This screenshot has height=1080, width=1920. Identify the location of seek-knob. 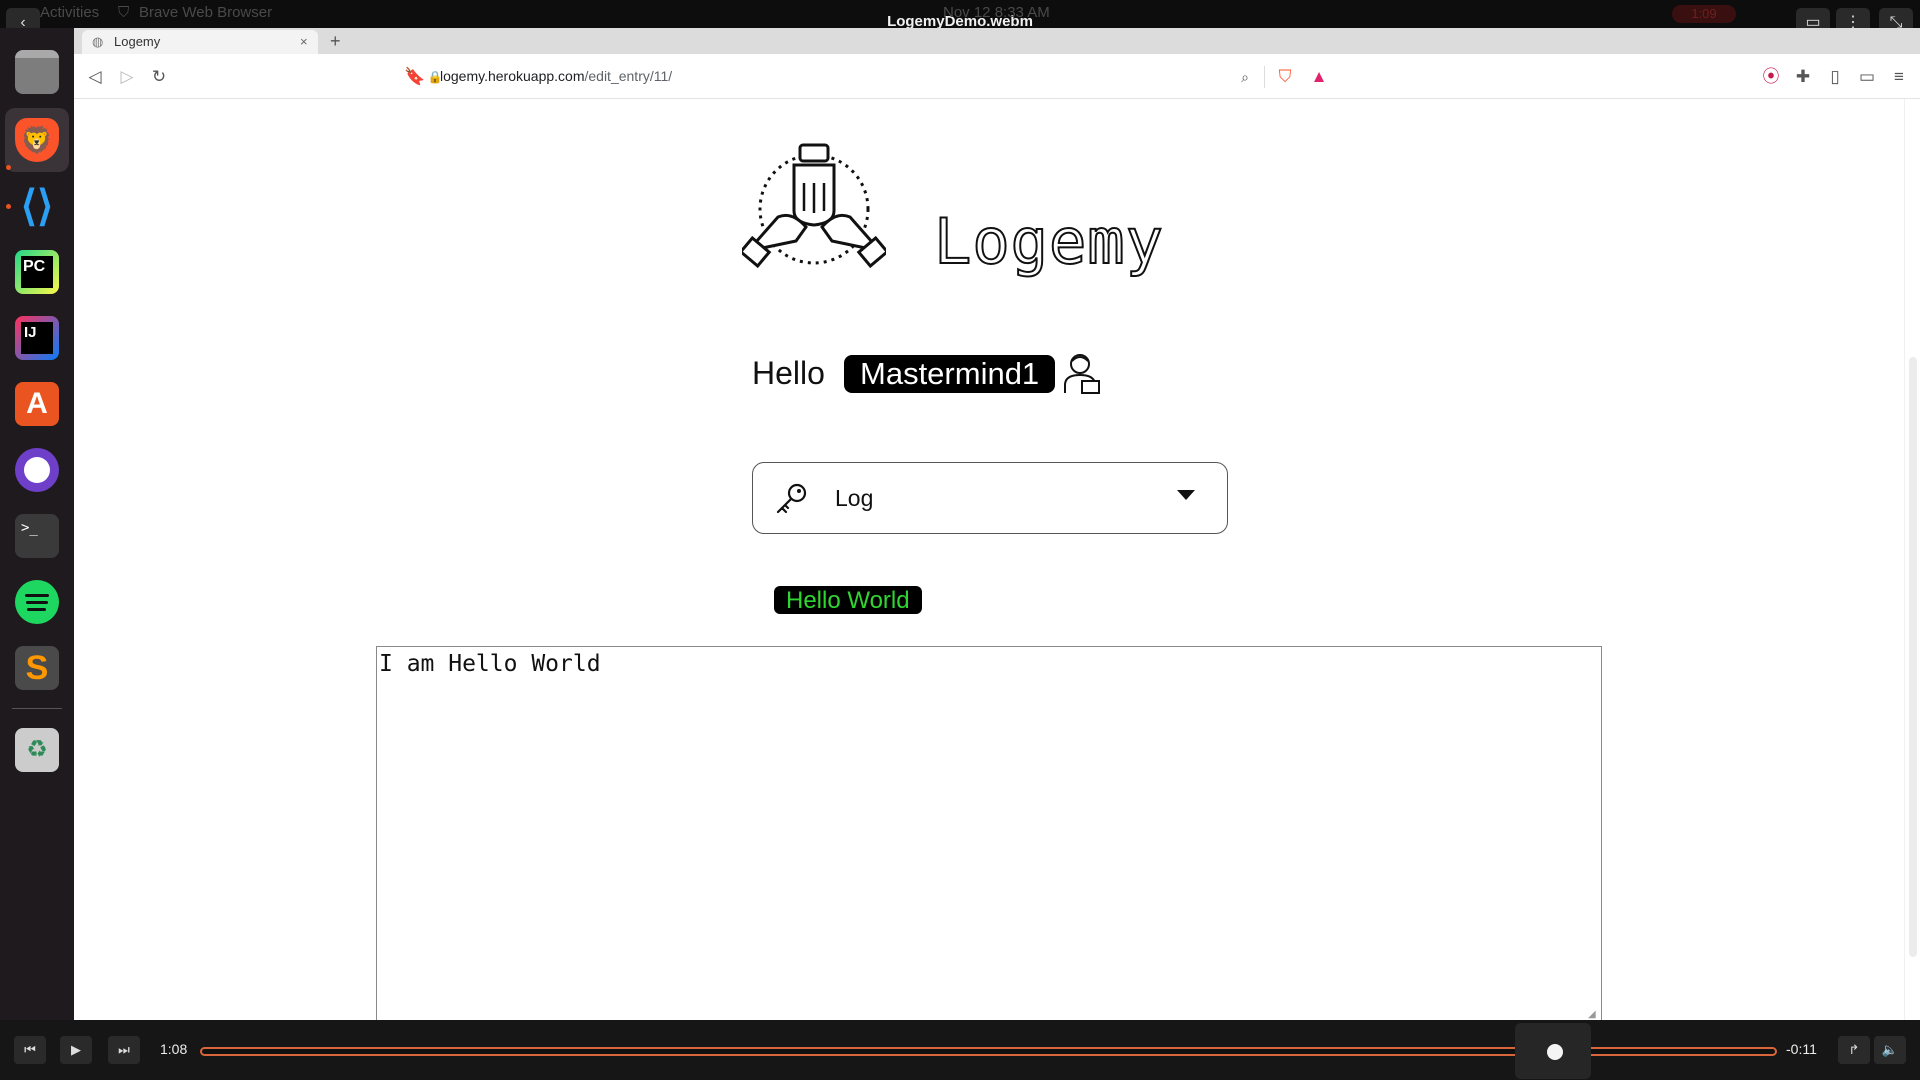
(1554, 1052).